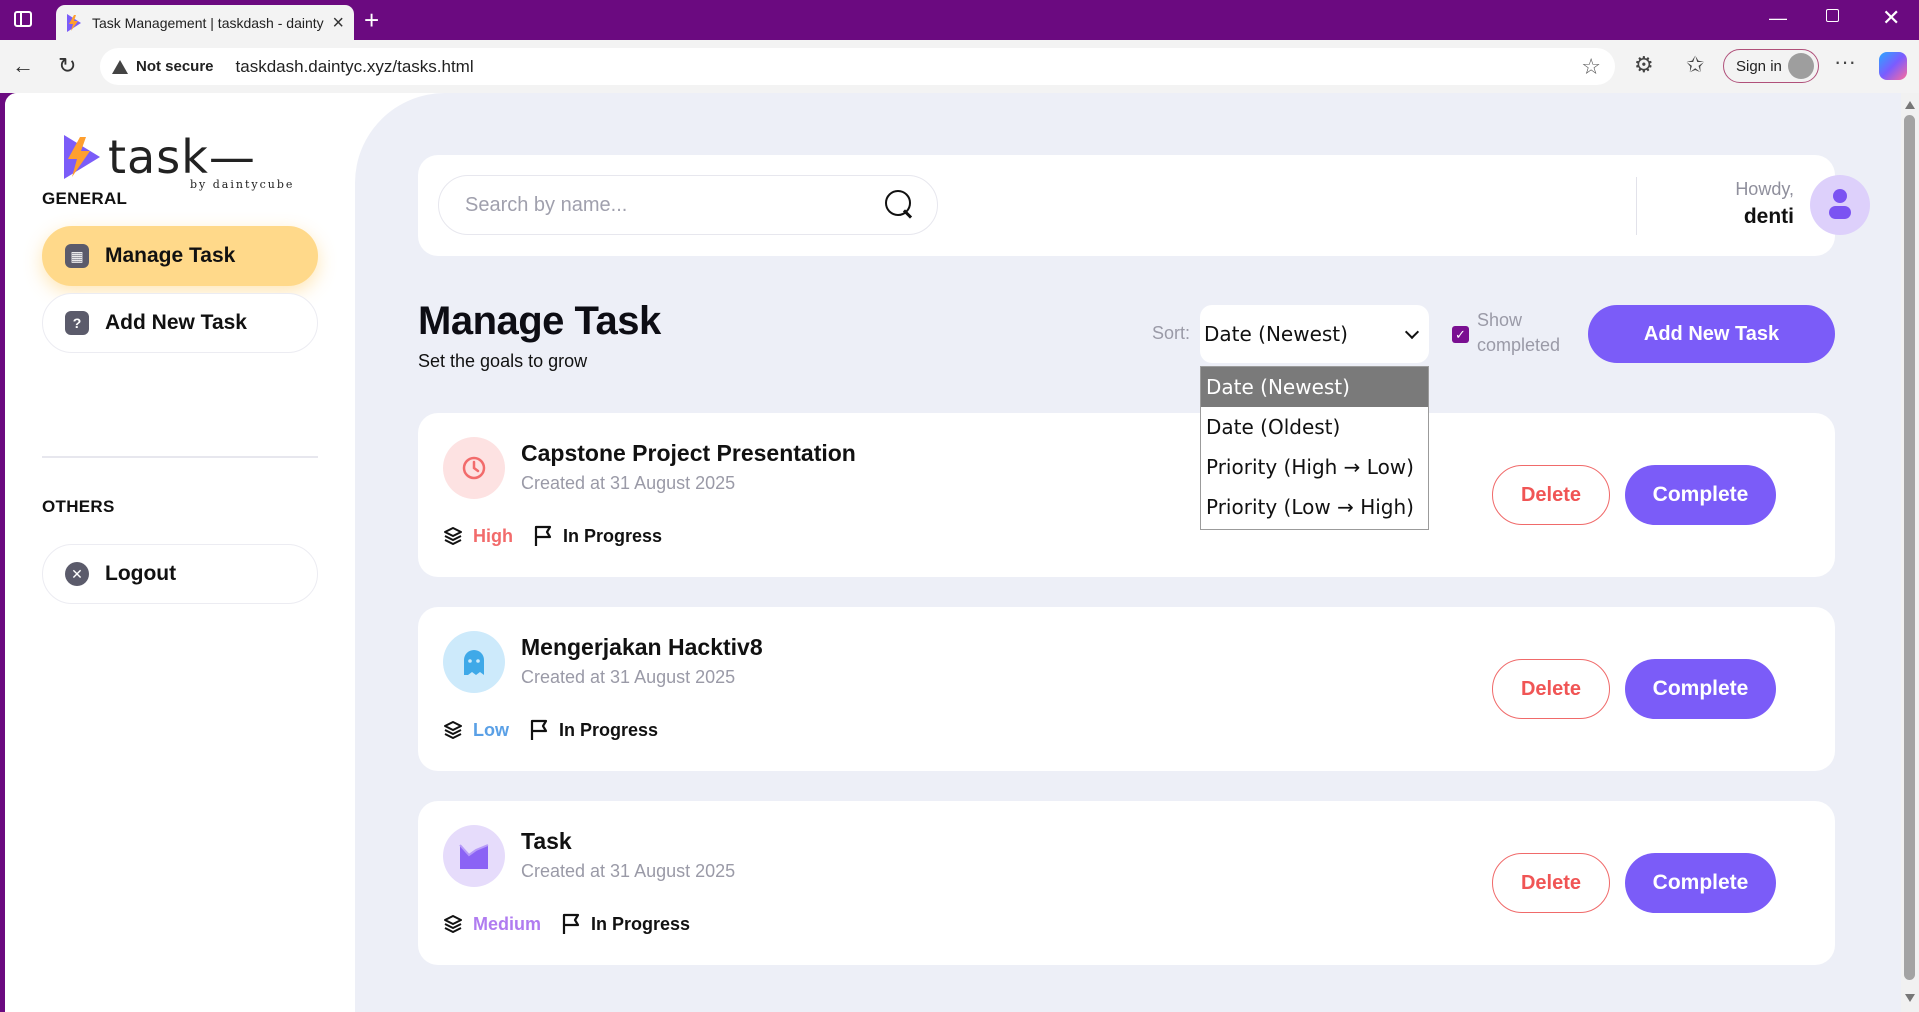  What do you see at coordinates (1144, 205) in the screenshot?
I see `top-bar: Search by name... Howdy, denti` at bounding box center [1144, 205].